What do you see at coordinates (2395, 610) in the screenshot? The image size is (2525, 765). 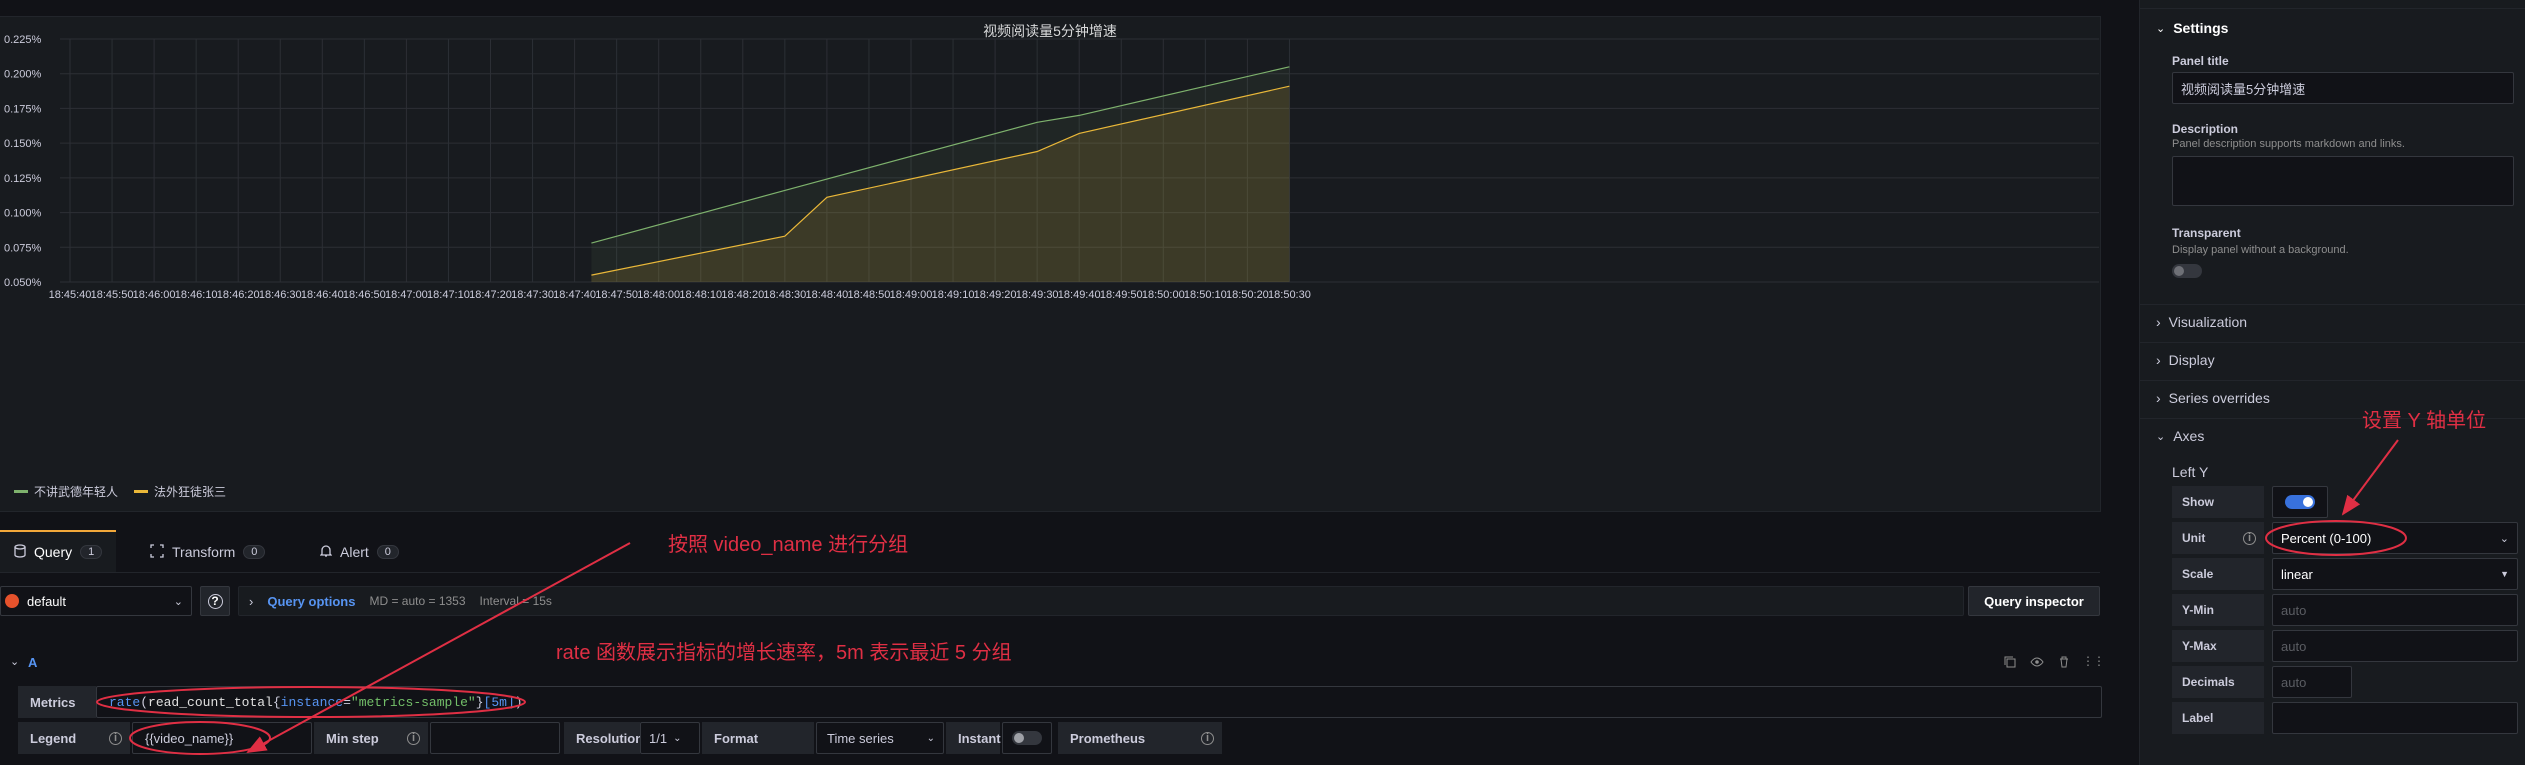 I see `y-min-input: auto` at bounding box center [2395, 610].